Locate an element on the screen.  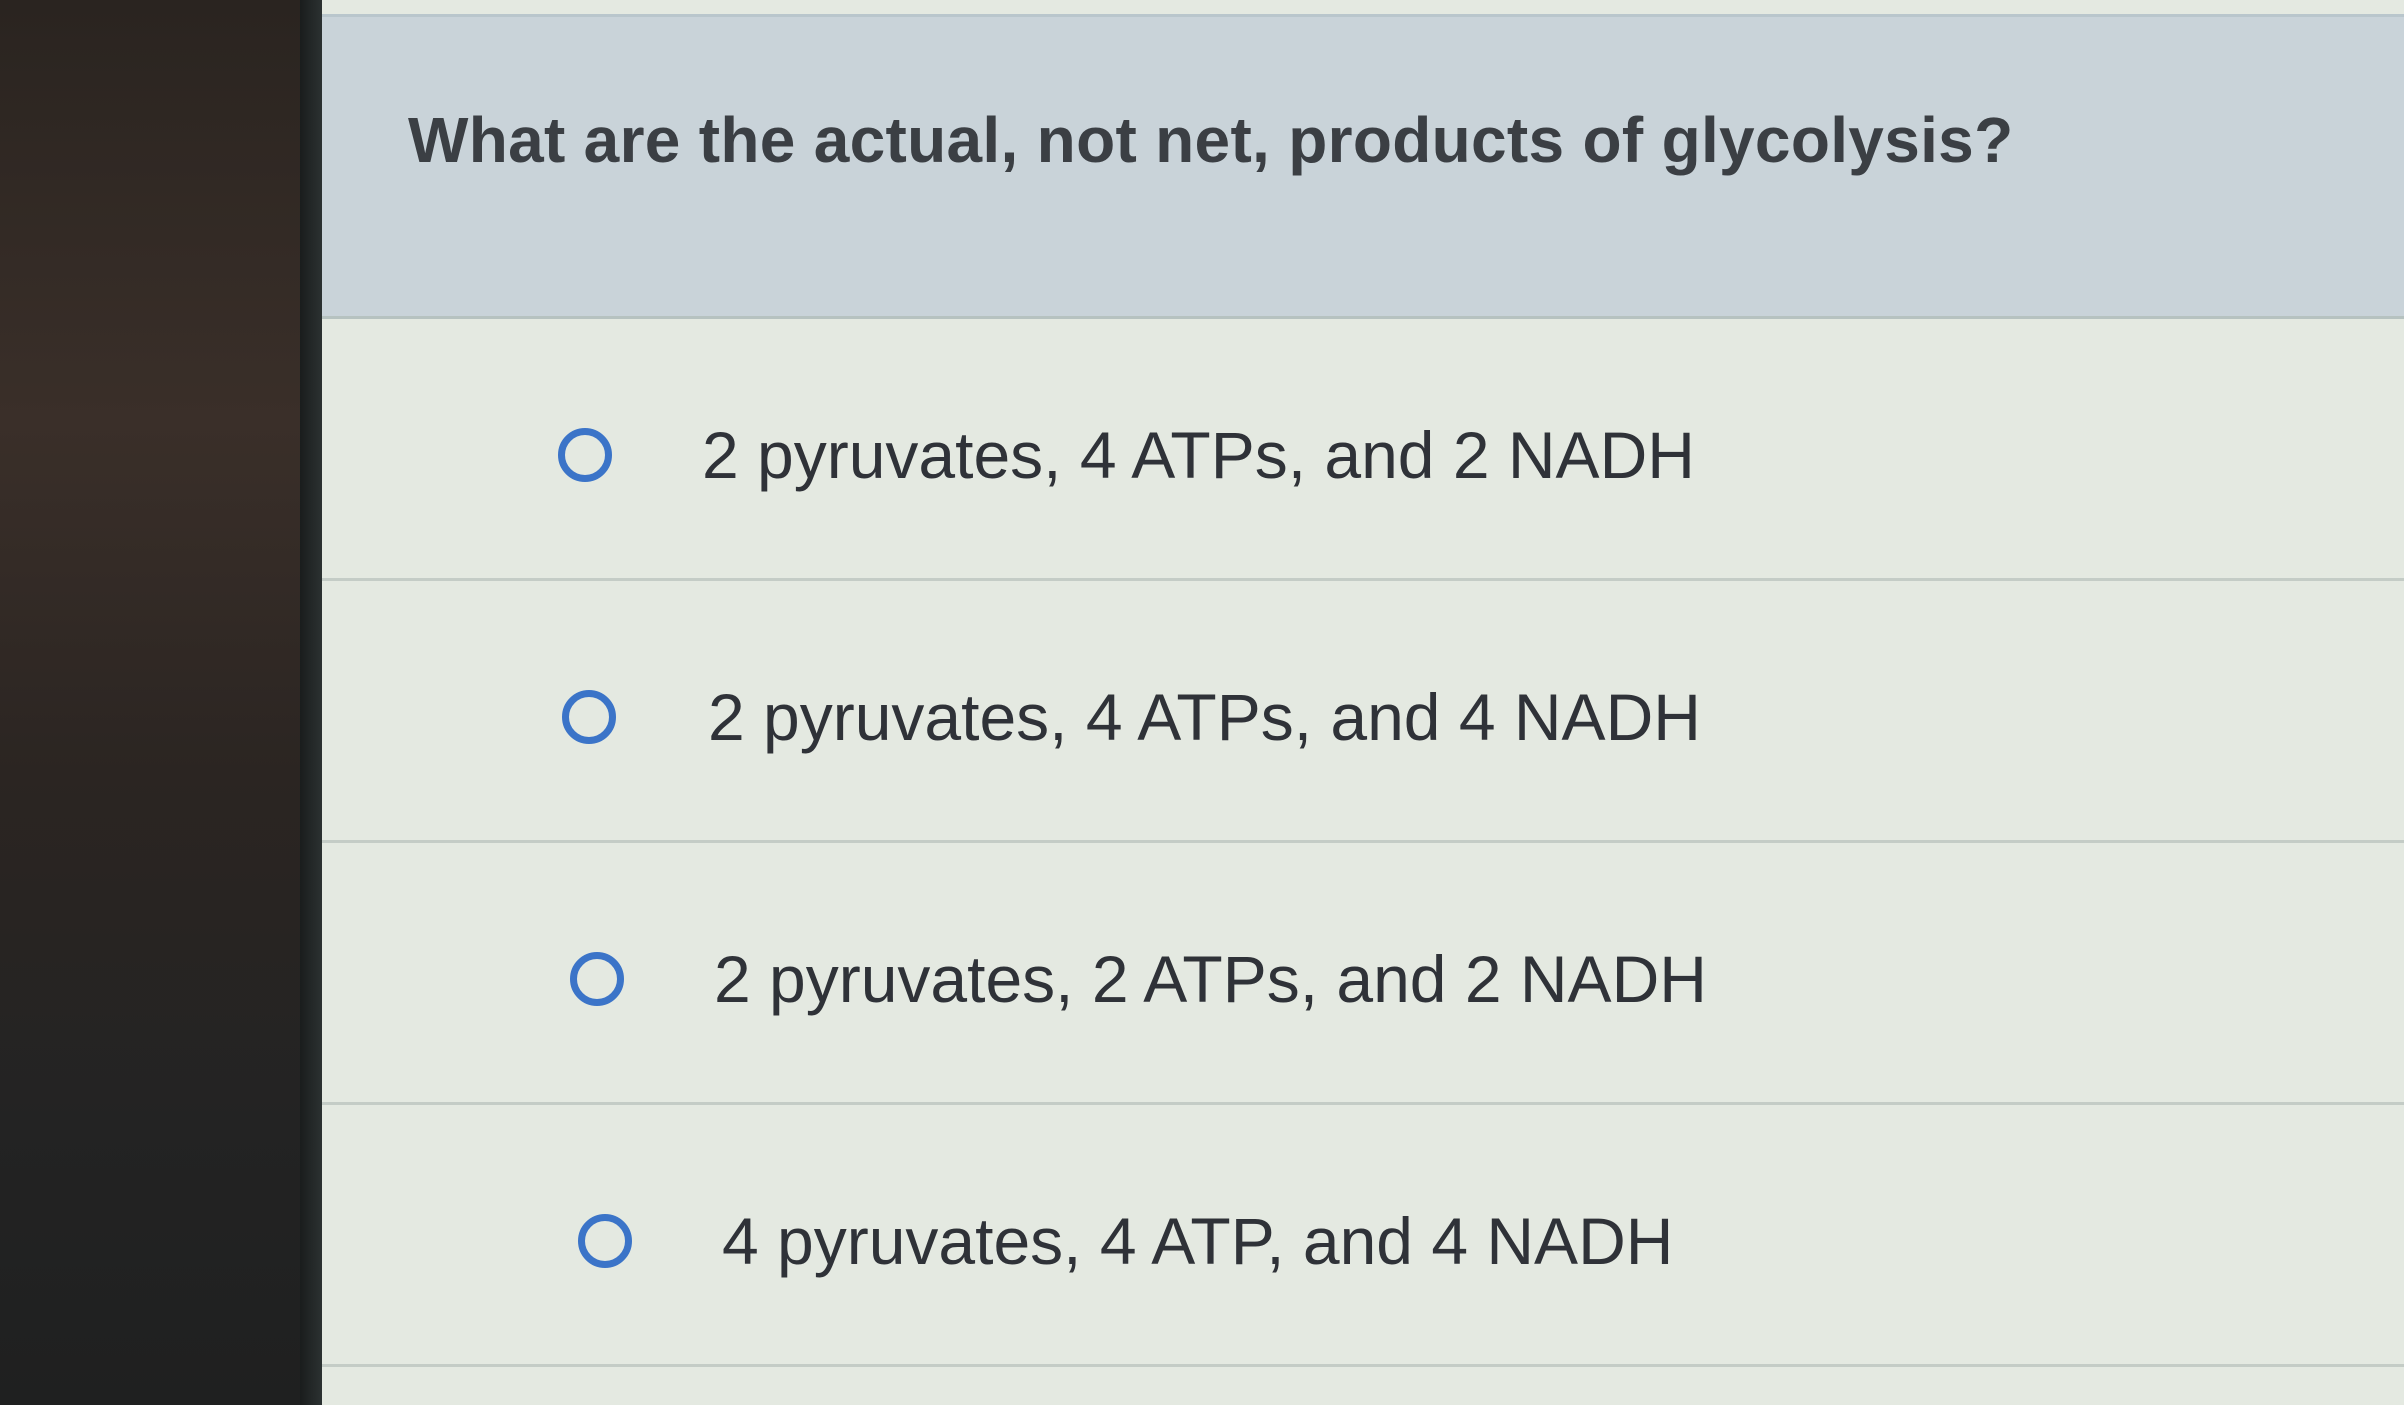
answer-option-label: 4 pyruvates, 4 ATP, and 4 NADH is located at coordinates (1198, 1241).